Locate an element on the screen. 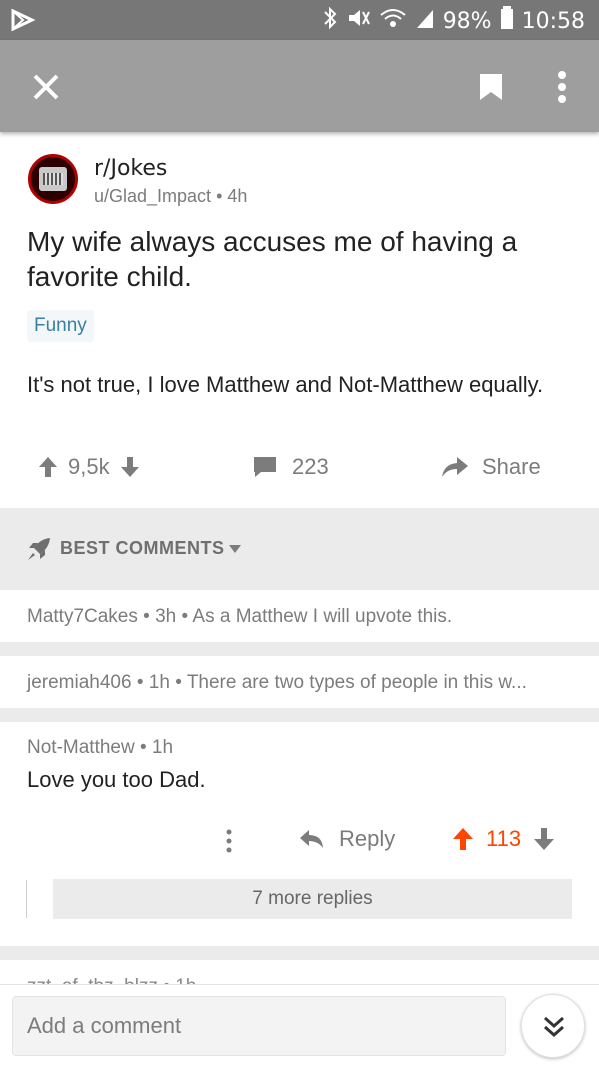 The width and height of the screenshot is (599, 1065). comment-actions: Reply 113 is located at coordinates (299, 840).